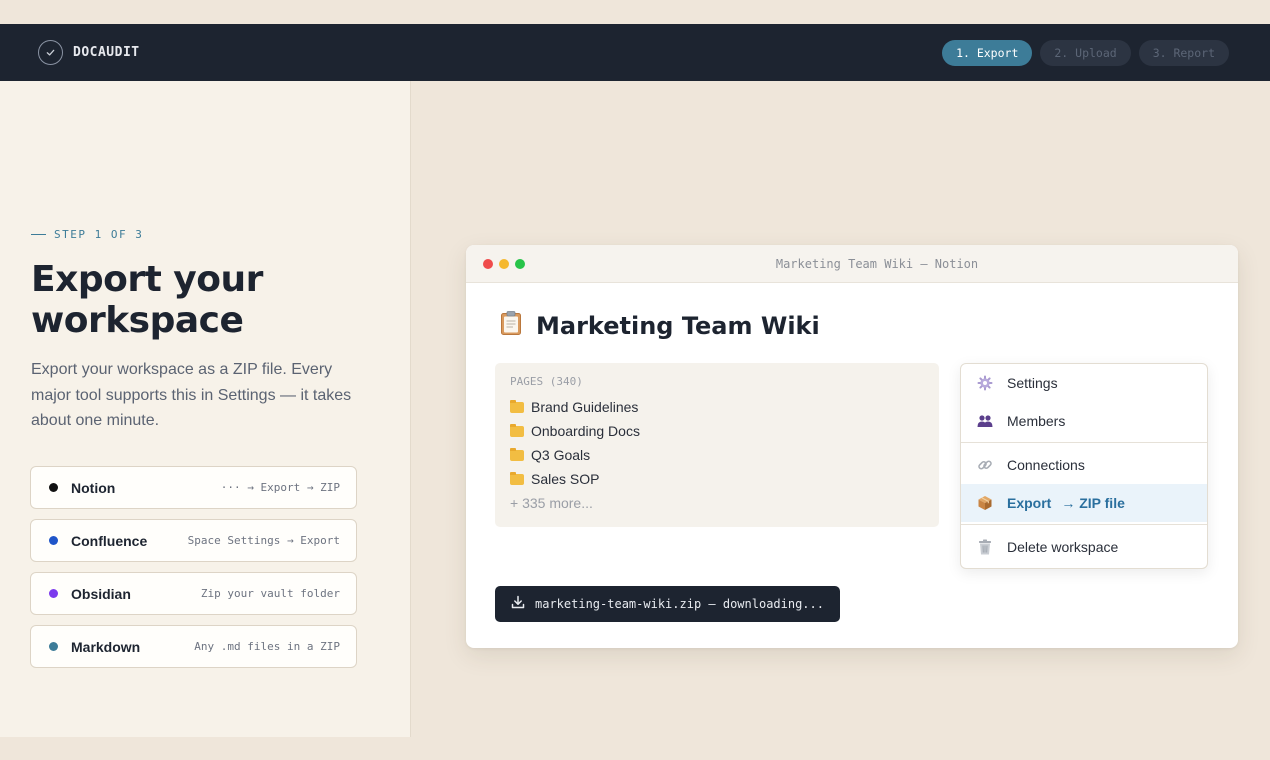 The image size is (1270, 760). What do you see at coordinates (38, 234) in the screenshot?
I see `eyebrow-dash` at bounding box center [38, 234].